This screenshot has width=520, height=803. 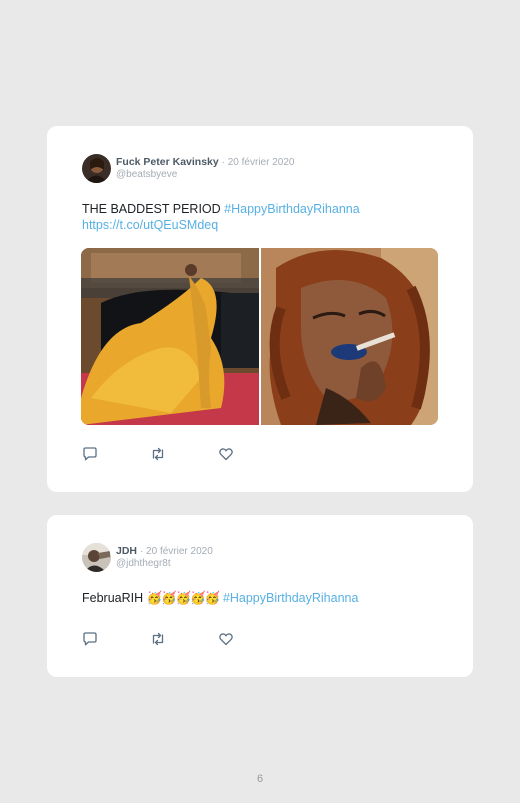 I want to click on display-name: JDH, so click(x=126, y=551).